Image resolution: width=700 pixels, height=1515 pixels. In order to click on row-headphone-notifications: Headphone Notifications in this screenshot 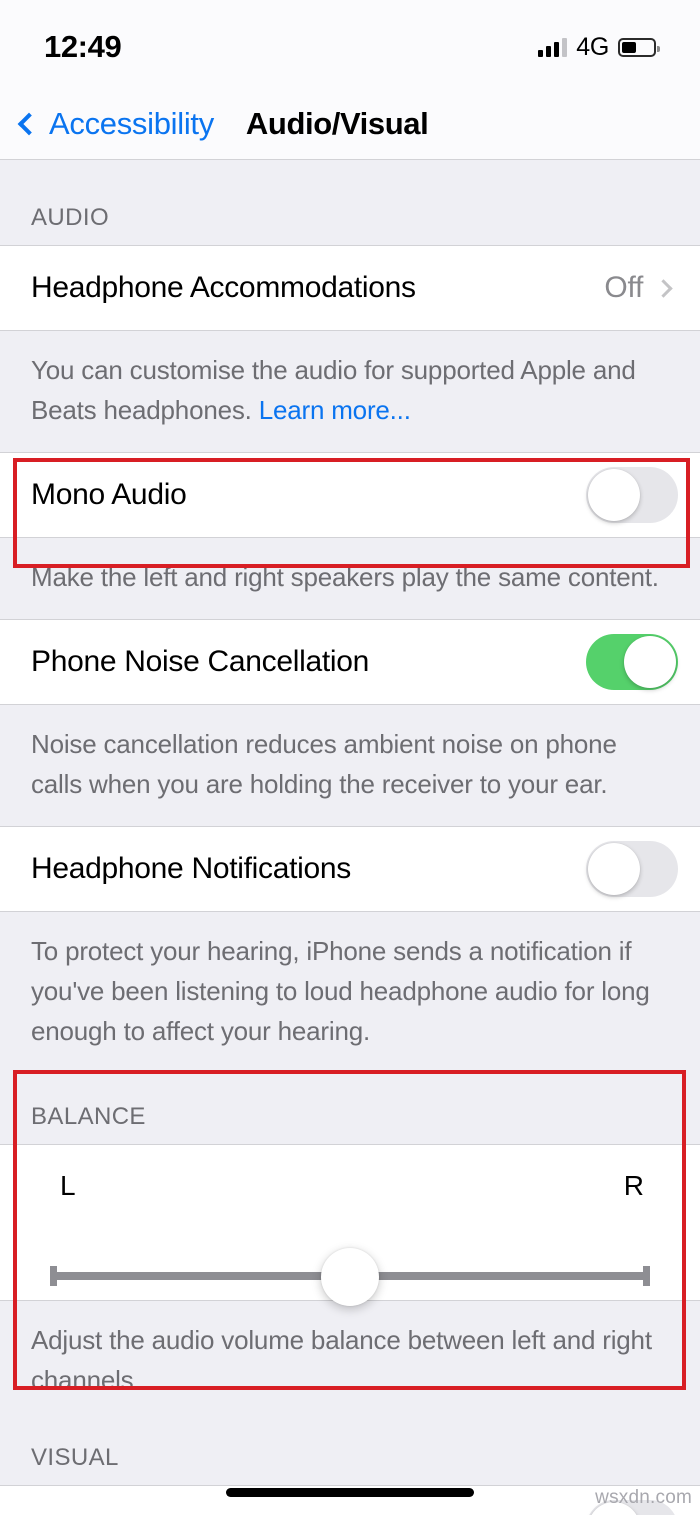, I will do `click(350, 869)`.